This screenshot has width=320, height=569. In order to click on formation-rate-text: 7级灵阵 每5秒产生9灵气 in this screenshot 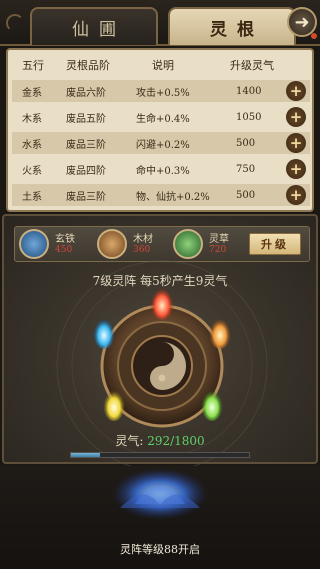, I will do `click(160, 281)`.